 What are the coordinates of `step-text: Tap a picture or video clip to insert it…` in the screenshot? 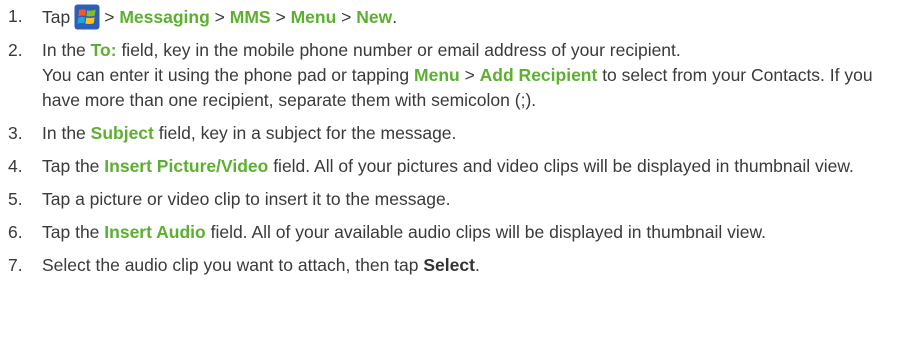 It's located at (246, 199).